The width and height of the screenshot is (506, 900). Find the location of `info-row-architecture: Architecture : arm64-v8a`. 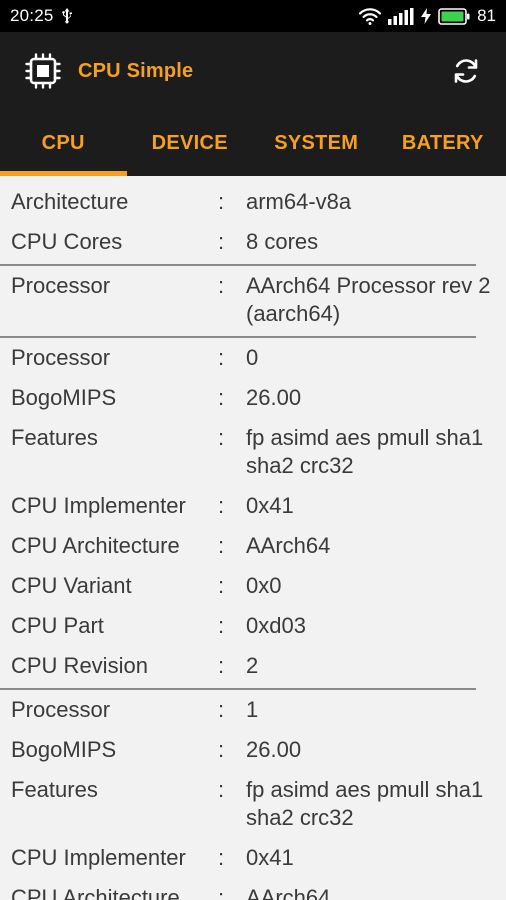

info-row-architecture: Architecture : arm64-v8a is located at coordinates (253, 204).